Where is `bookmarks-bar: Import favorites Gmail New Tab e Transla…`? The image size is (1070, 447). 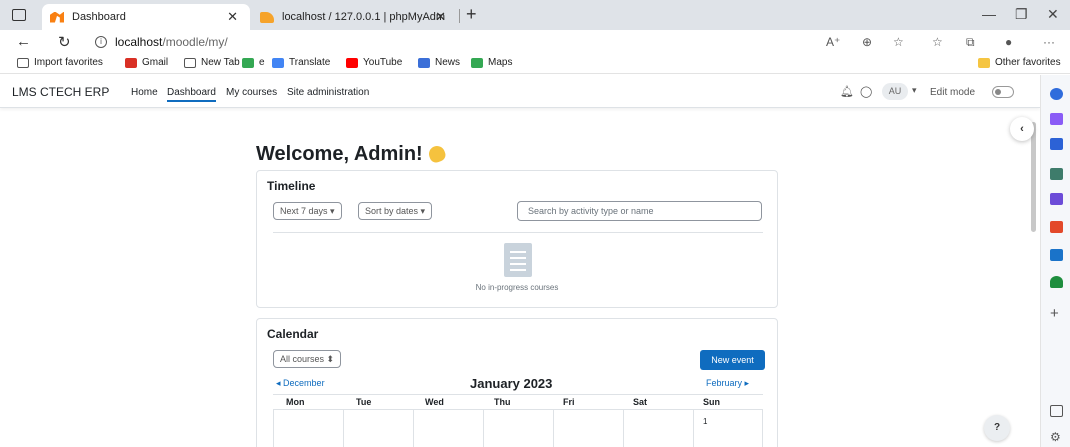 bookmarks-bar: Import favorites Gmail New Tab e Transla… is located at coordinates (535, 64).